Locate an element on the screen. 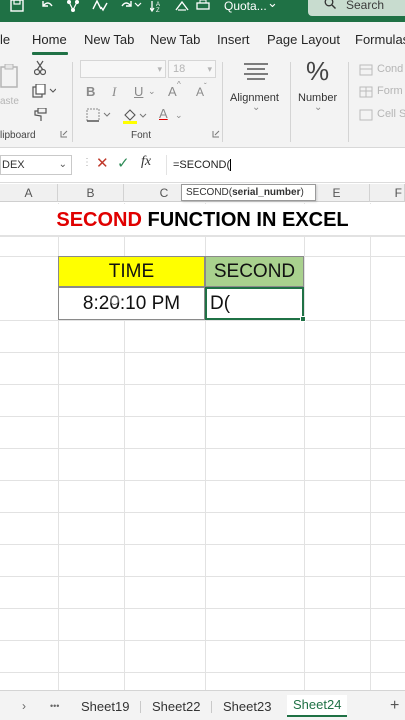  tooltip-close-paren: ) is located at coordinates (302, 192).